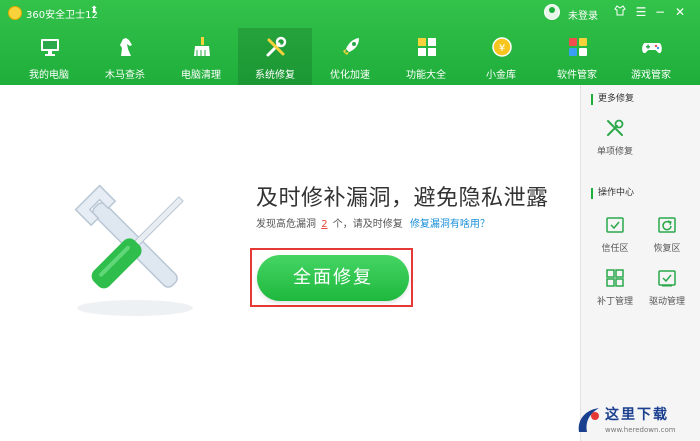  What do you see at coordinates (615, 249) in the screenshot?
I see `trust-zone-label: 信任区` at bounding box center [615, 249].